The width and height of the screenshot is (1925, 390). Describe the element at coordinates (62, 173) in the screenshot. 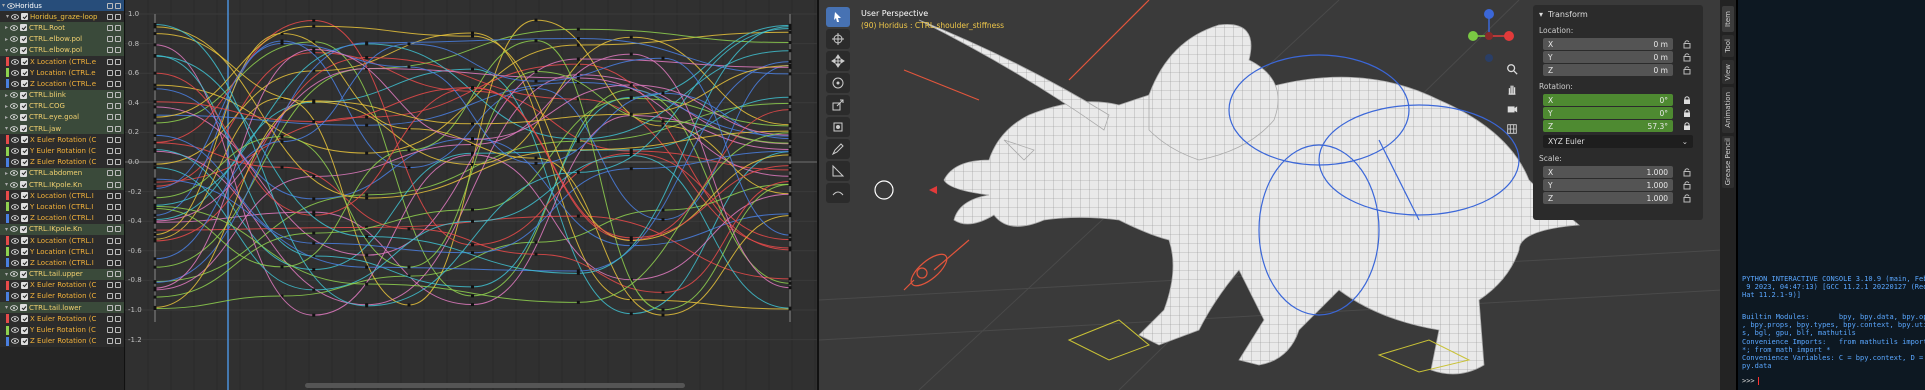

I see `group-channel-row: ▸ CTRL.abdomen` at that location.